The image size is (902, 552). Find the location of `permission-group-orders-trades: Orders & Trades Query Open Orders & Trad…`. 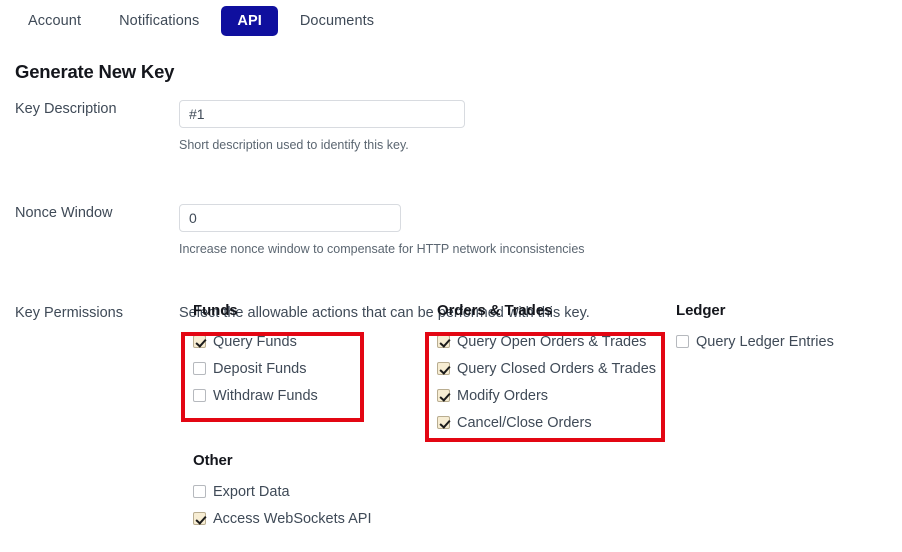

permission-group-orders-trades: Orders & Trades Query Open Orders & Trad… is located at coordinates (546, 367).